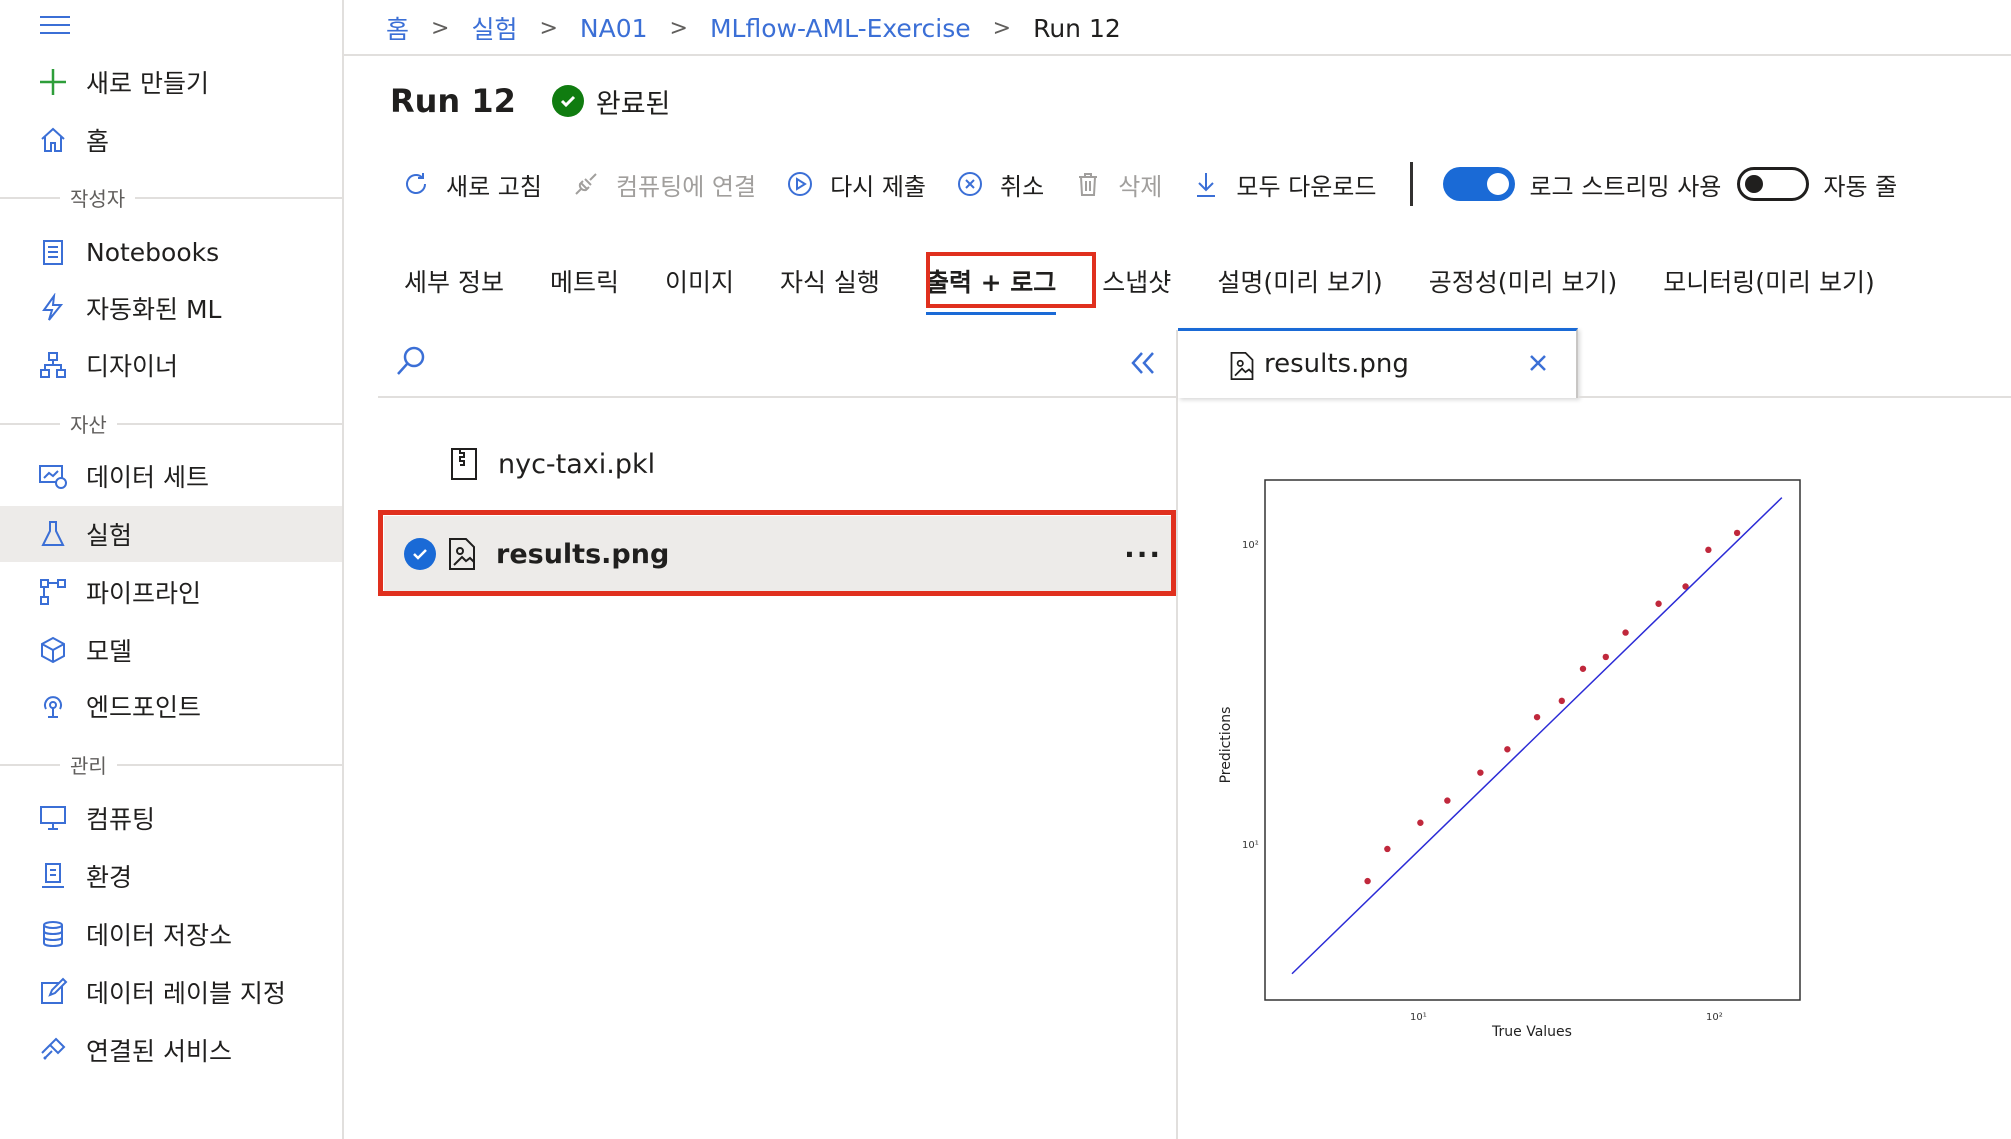 Image resolution: width=2011 pixels, height=1139 pixels. I want to click on collapse-panel-icon, so click(1143, 363).